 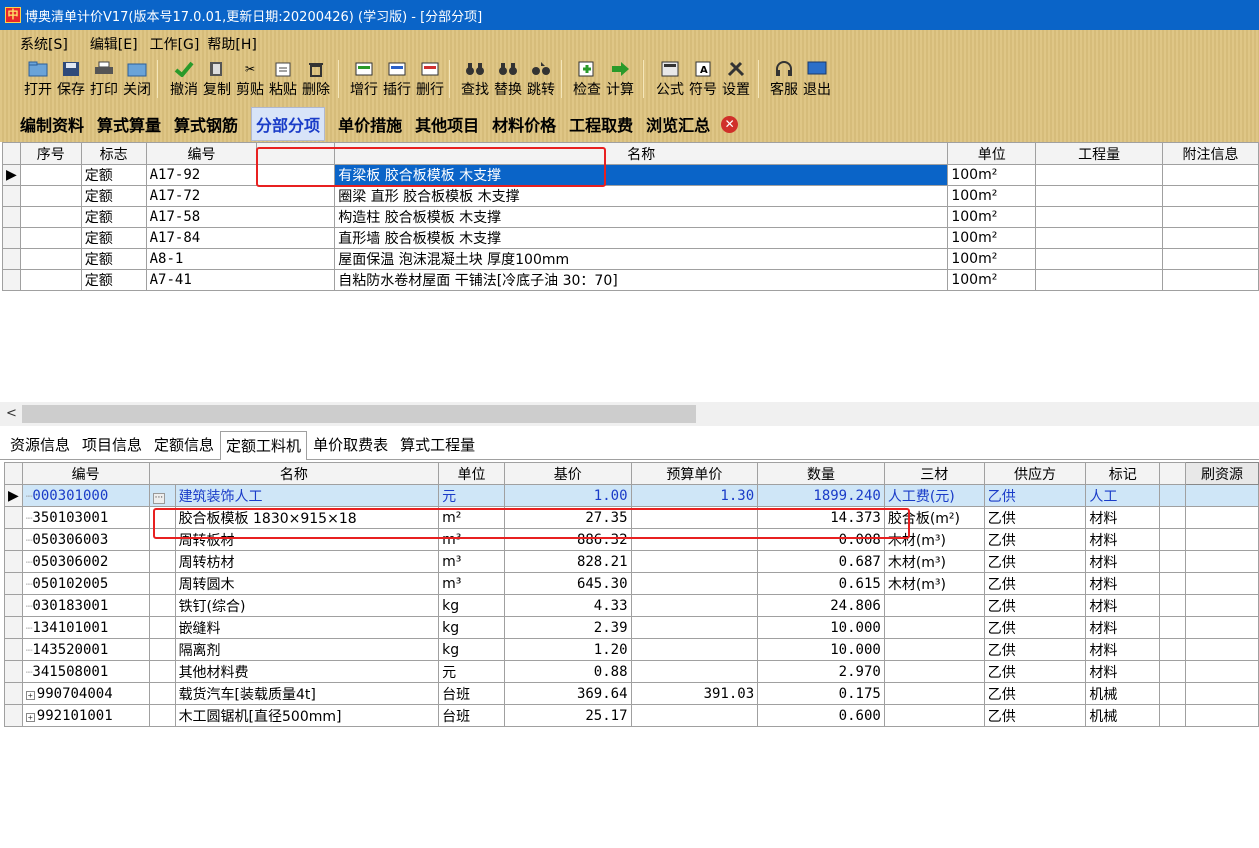 What do you see at coordinates (567, 561) in the screenshot?
I see `base-price-cell: 828.21` at bounding box center [567, 561].